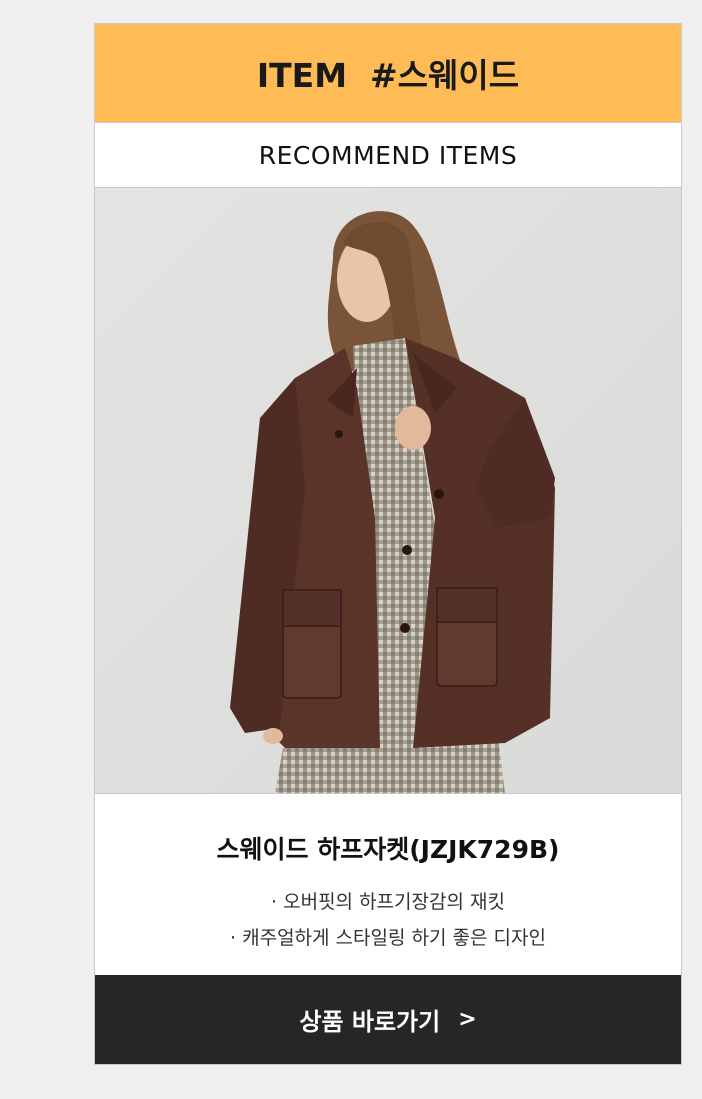  I want to click on banner-title: ITEM #스웨이드, so click(388, 75).